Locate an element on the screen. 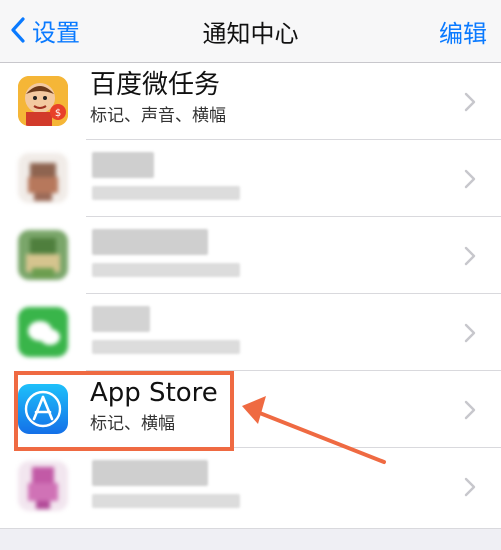 Image resolution: width=501 pixels, height=550 pixels. wechat-icon is located at coordinates (43, 332).